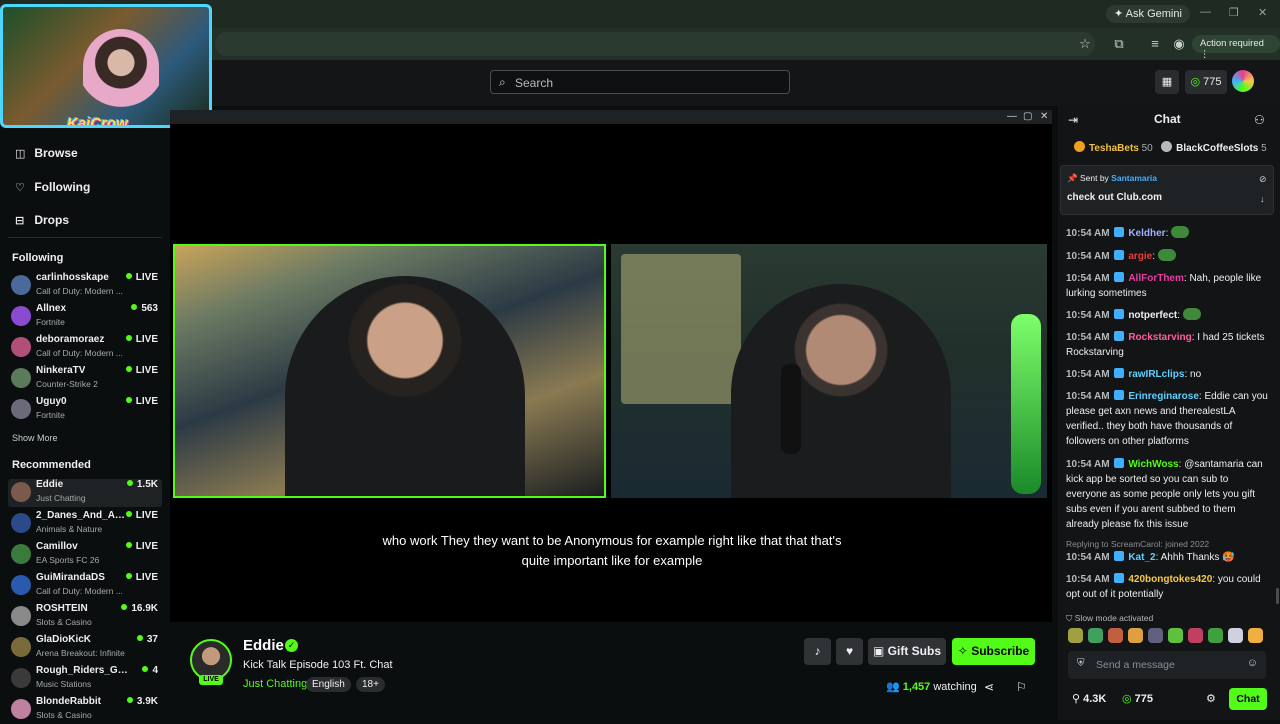 This screenshot has height=724, width=1280. Describe the element at coordinates (328, 684) in the screenshot. I see `tag-language: English` at that location.